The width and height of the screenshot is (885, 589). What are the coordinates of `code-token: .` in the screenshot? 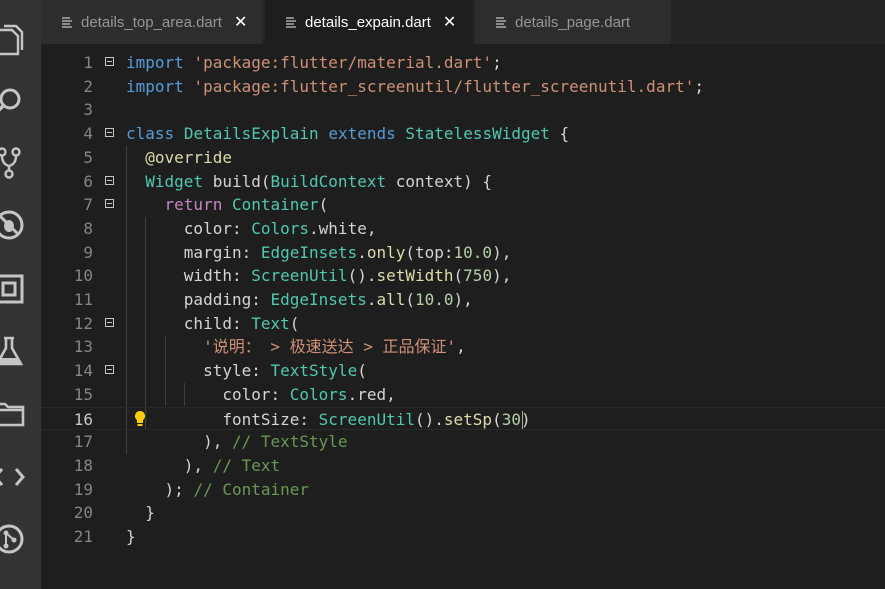 It's located at (362, 252).